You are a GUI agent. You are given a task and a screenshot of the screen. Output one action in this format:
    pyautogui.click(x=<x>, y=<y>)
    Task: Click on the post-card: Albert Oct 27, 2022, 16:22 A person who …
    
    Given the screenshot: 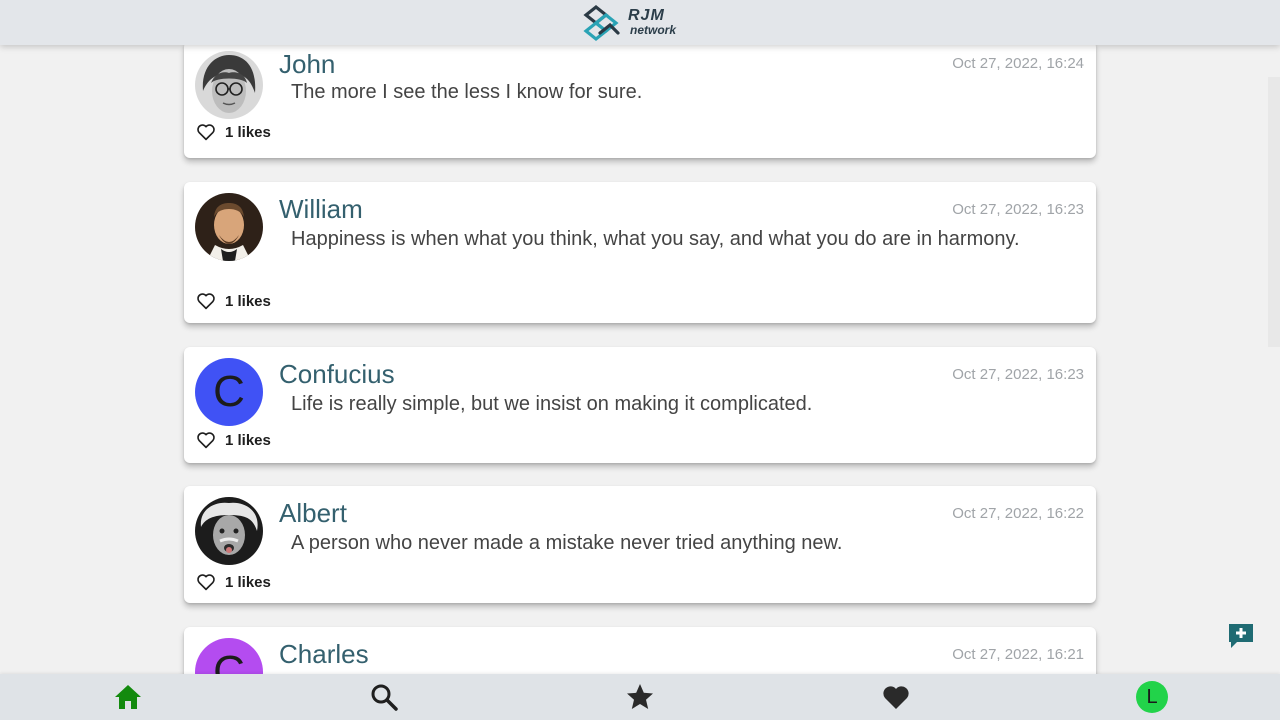 What is the action you would take?
    pyautogui.click(x=640, y=544)
    